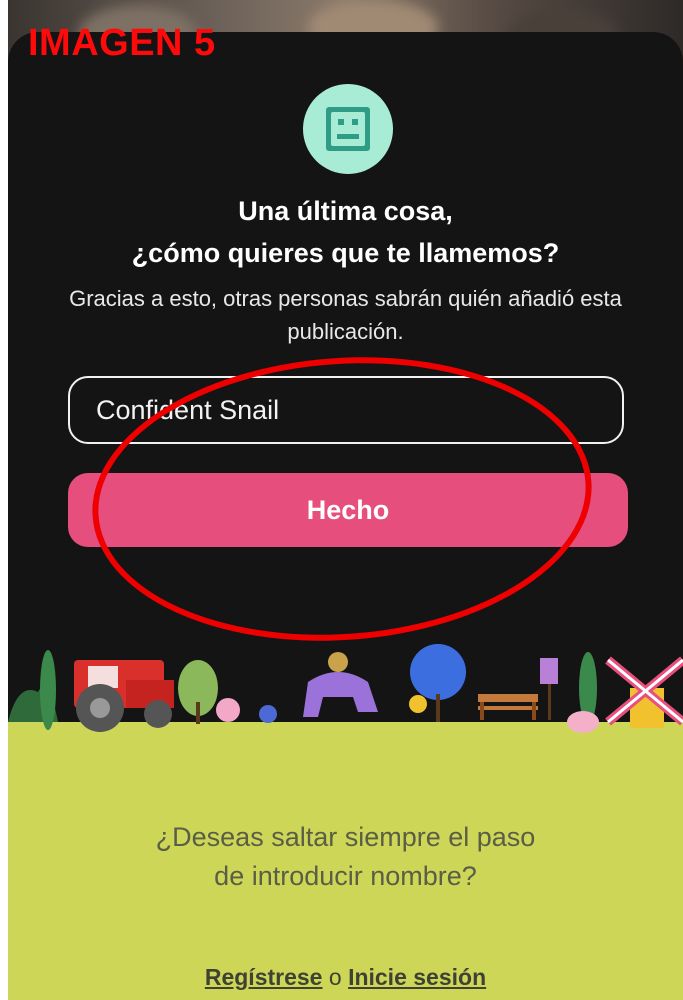 The width and height of the screenshot is (683, 1000). I want to click on skip-name-prompt-line-2: de introducir nombre?, so click(345, 876).